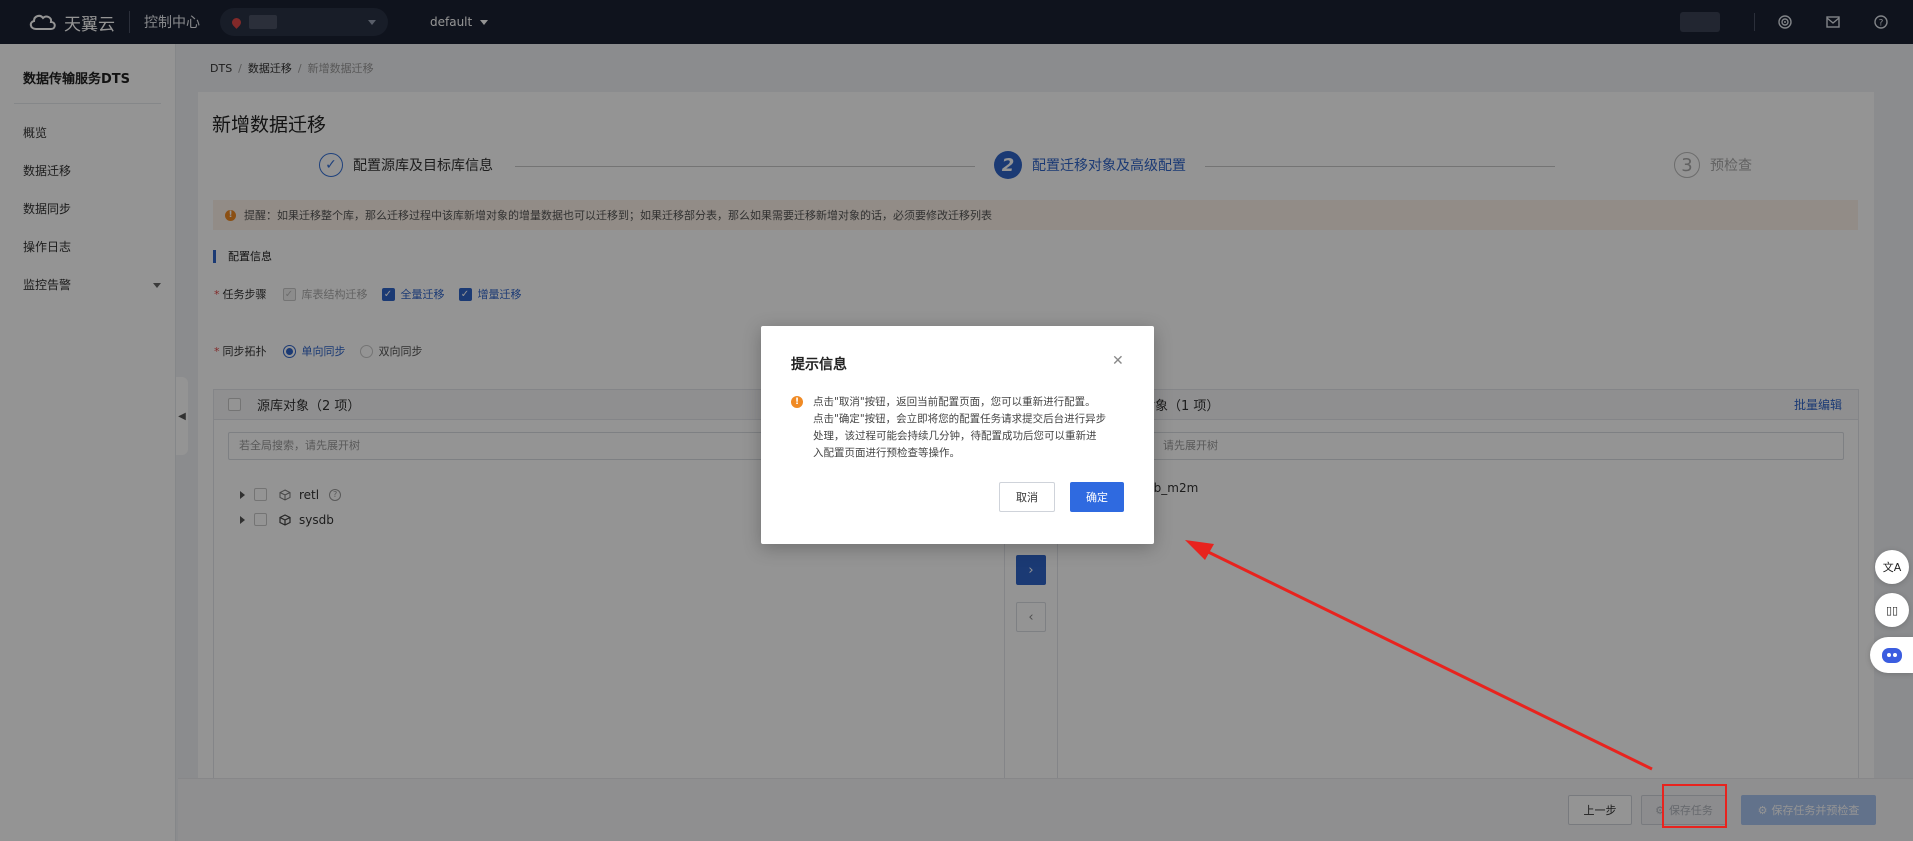 This screenshot has height=841, width=1913. I want to click on dialog-line: 点击"确定"按钮，会立即将您的配置任务请求提交后台进行异步, so click(960, 419).